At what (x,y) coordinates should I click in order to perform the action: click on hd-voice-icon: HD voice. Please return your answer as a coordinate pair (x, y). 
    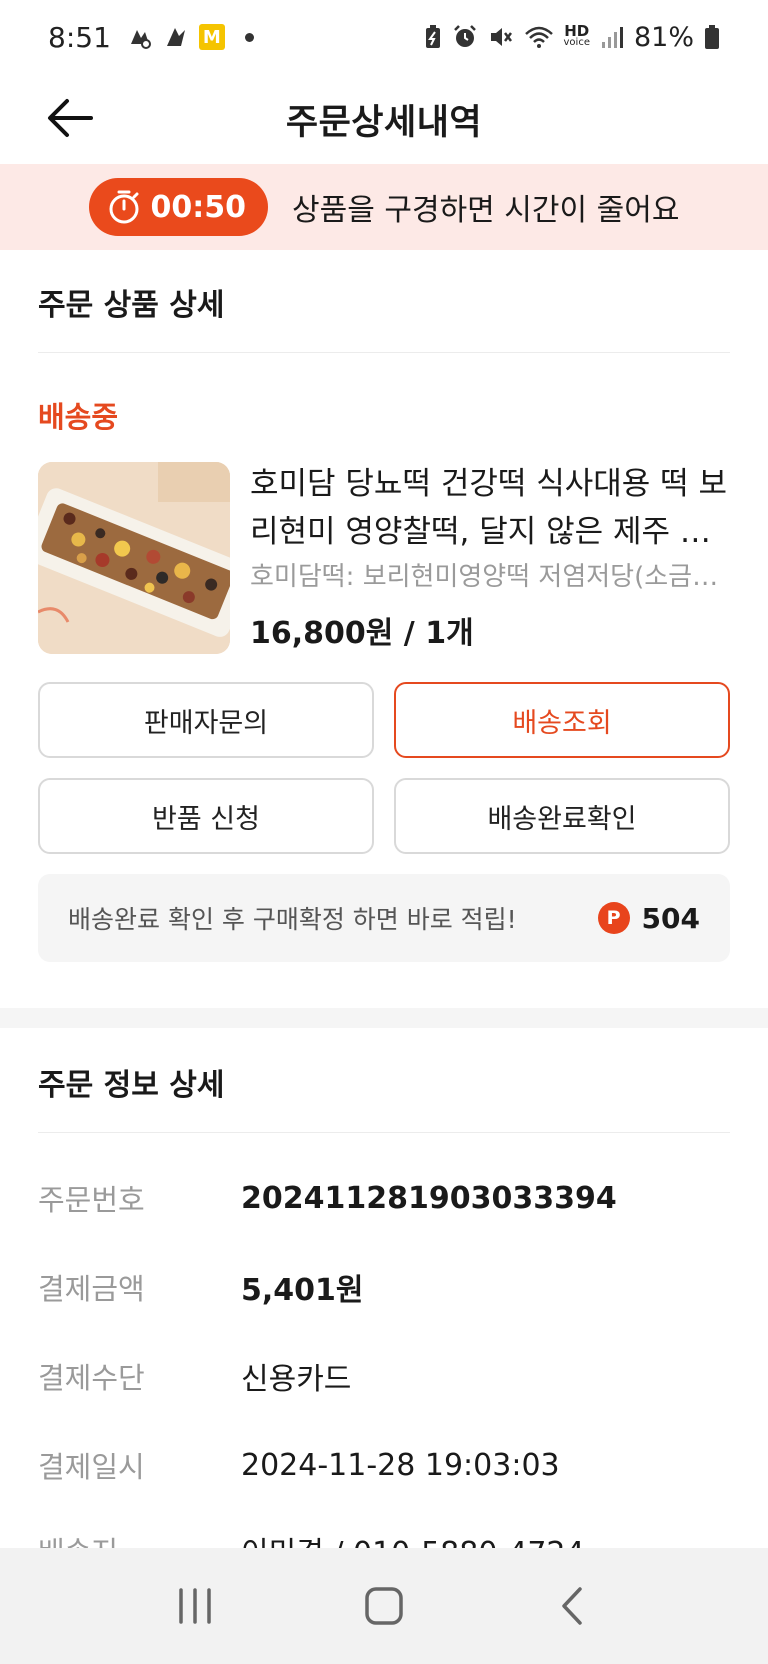
    Looking at the image, I should click on (576, 35).